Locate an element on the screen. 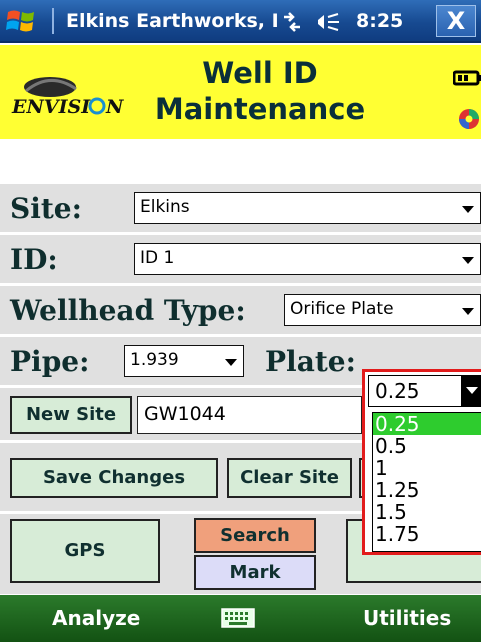 This screenshot has height=642, width=481. save-changes-button: Save Changes is located at coordinates (114, 478).